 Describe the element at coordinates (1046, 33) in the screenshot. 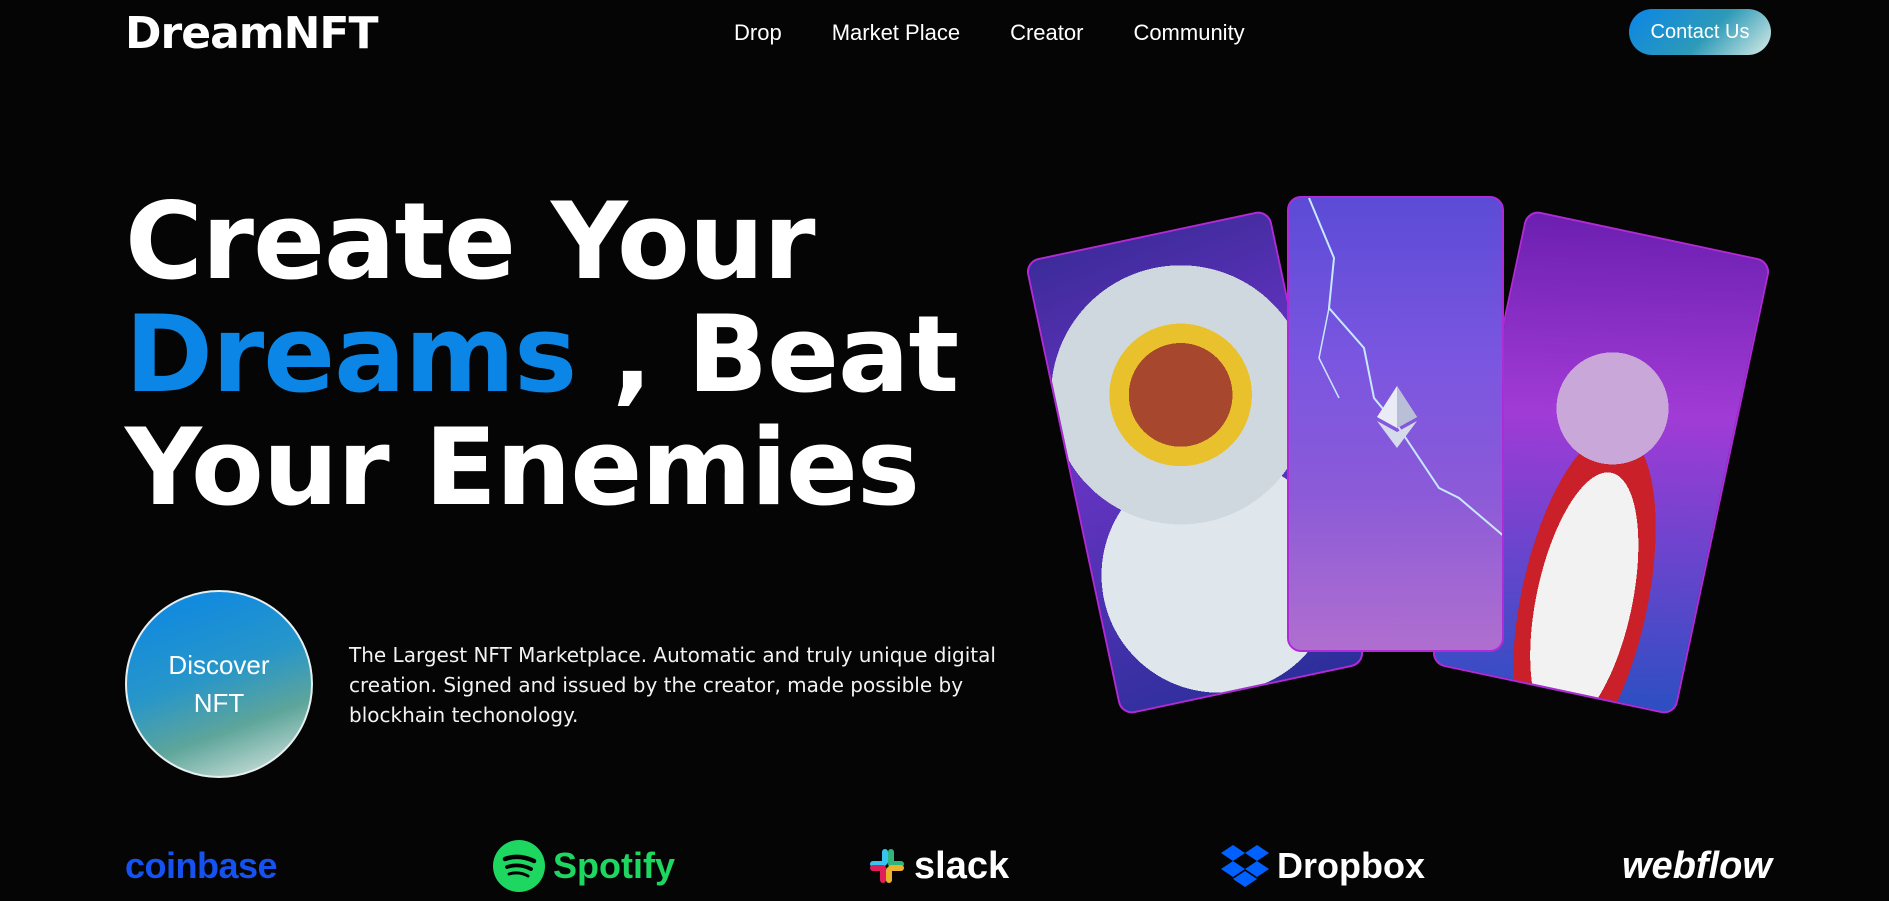

I see `nav-item-creator: Creator` at that location.